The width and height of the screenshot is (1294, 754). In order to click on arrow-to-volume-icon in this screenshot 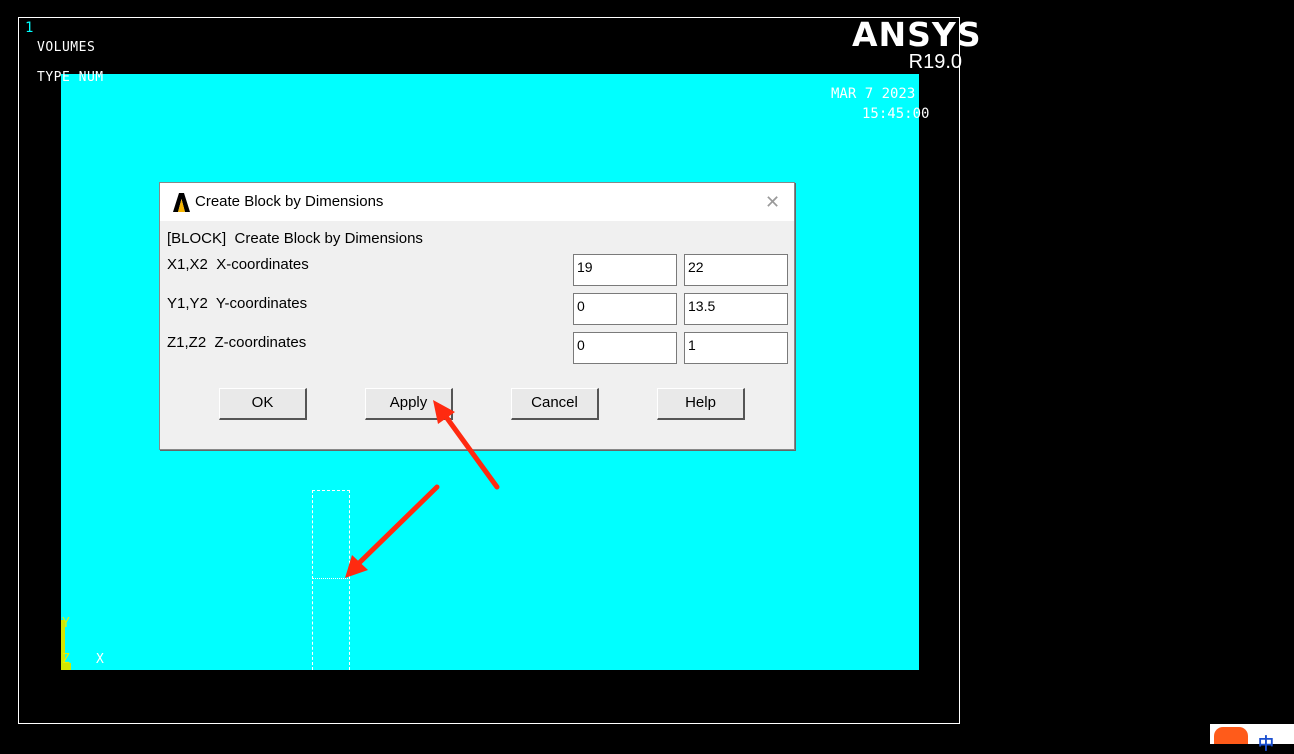, I will do `click(392, 531)`.